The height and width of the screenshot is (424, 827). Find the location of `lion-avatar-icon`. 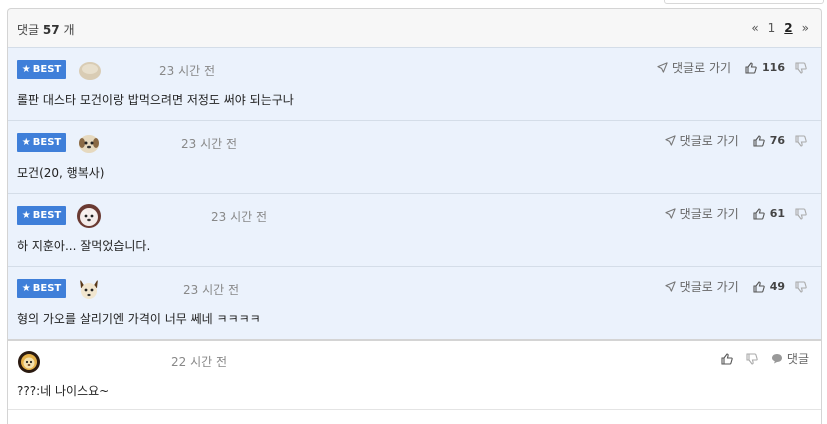

lion-avatar-icon is located at coordinates (29, 362).